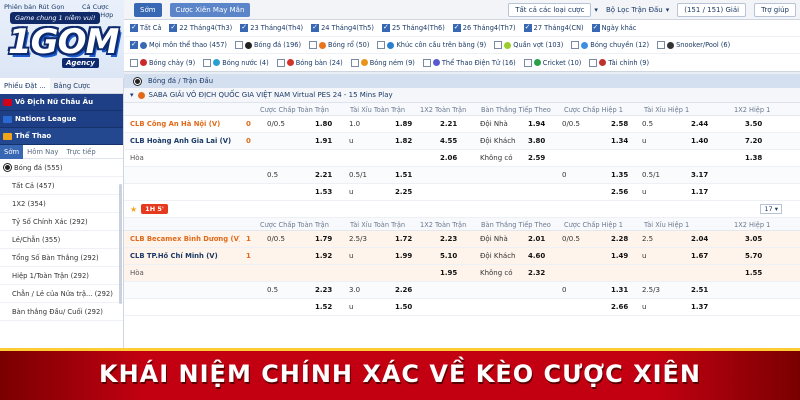  What do you see at coordinates (753, 256) in the screenshot?
I see `odds-value: 5.70` at bounding box center [753, 256].